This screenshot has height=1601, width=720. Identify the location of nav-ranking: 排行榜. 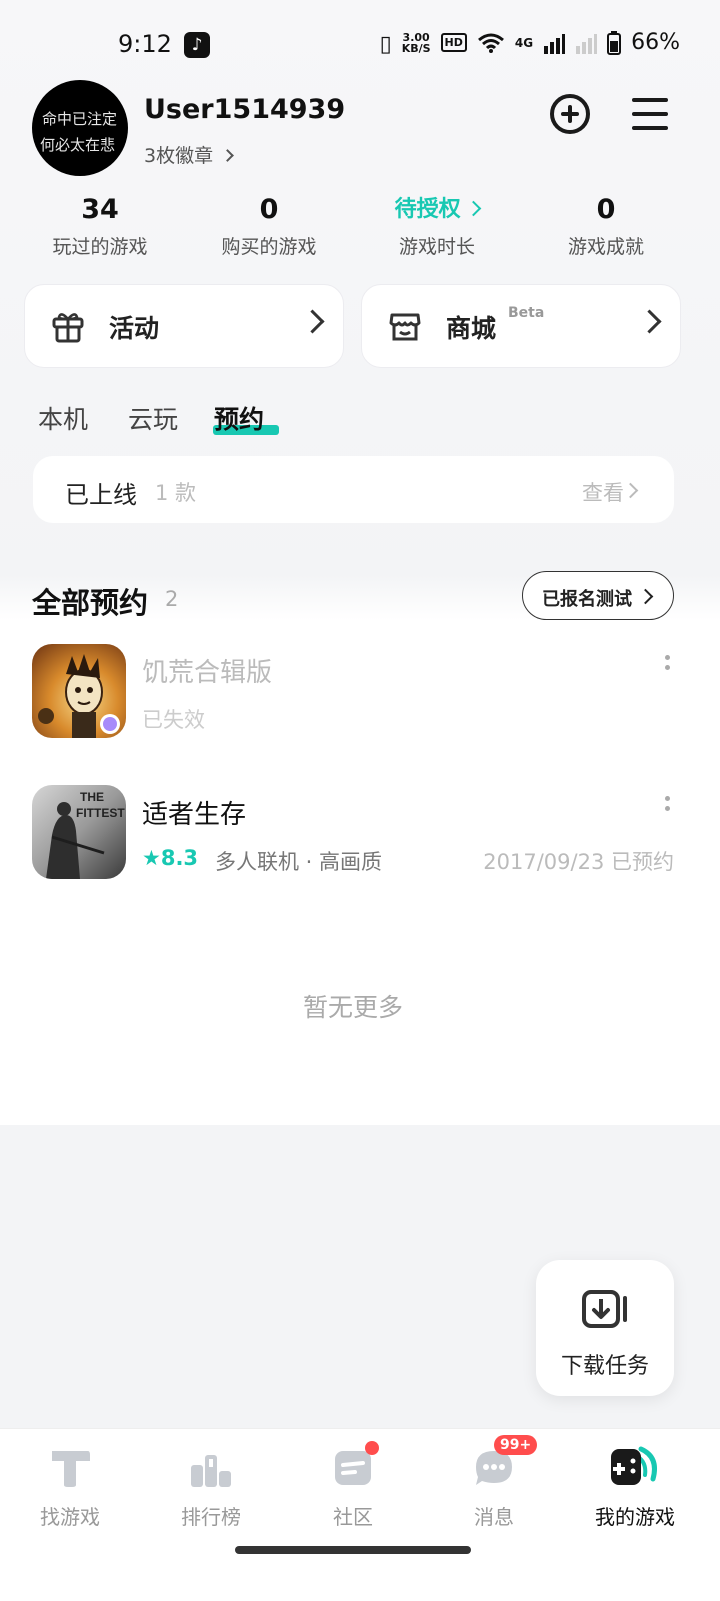
(211, 1486).